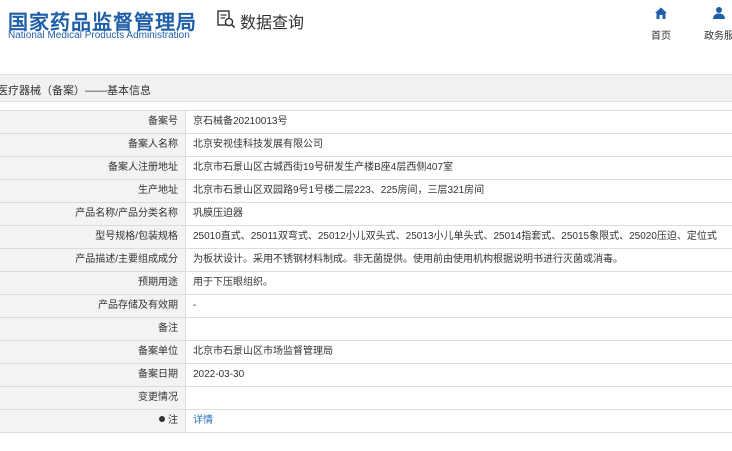 The height and width of the screenshot is (451, 732). I want to click on section-header: 医疗器械（备案）——基本信息, so click(366, 88).